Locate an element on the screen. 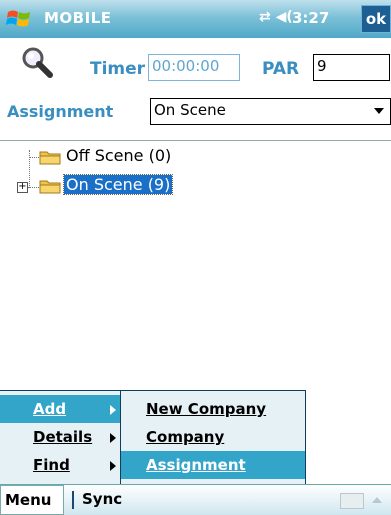 This screenshot has width=391, height=515. app-title: MOBILE is located at coordinates (78, 18).